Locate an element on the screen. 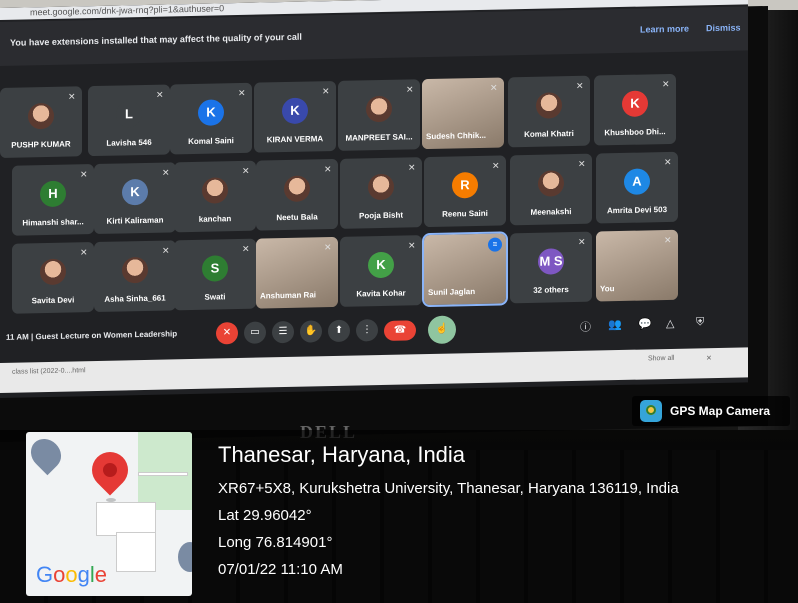 The width and height of the screenshot is (798, 603). participant-name: Amrita Devi 503 is located at coordinates (637, 210).